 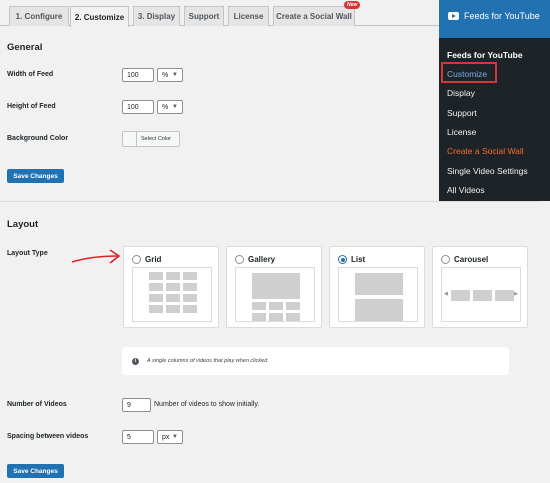 What do you see at coordinates (138, 437) in the screenshot?
I see `spacing-input: 5` at bounding box center [138, 437].